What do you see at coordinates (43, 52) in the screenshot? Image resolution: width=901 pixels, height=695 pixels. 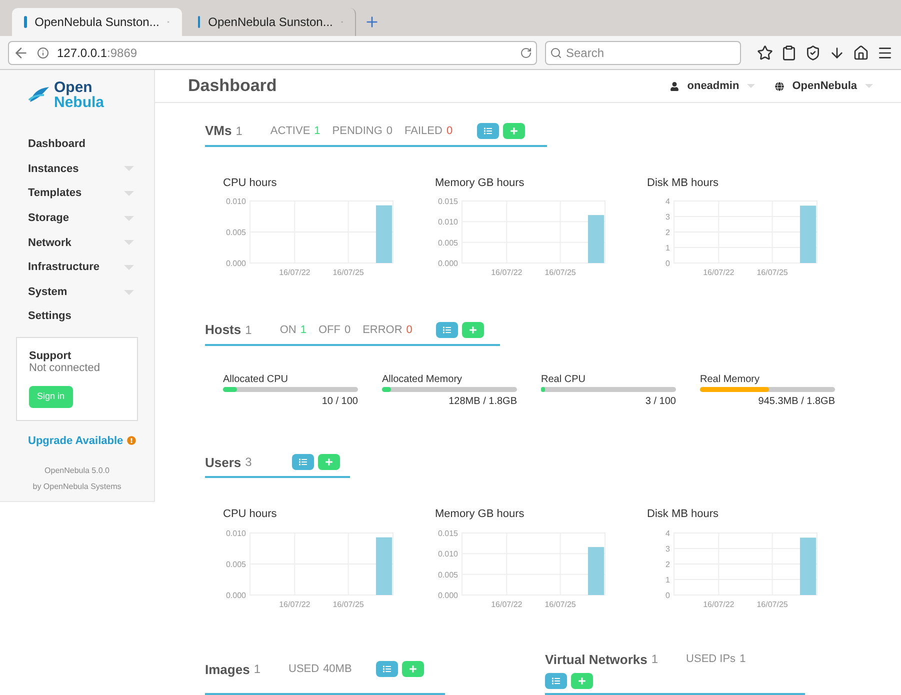 I see `info-icon` at bounding box center [43, 52].